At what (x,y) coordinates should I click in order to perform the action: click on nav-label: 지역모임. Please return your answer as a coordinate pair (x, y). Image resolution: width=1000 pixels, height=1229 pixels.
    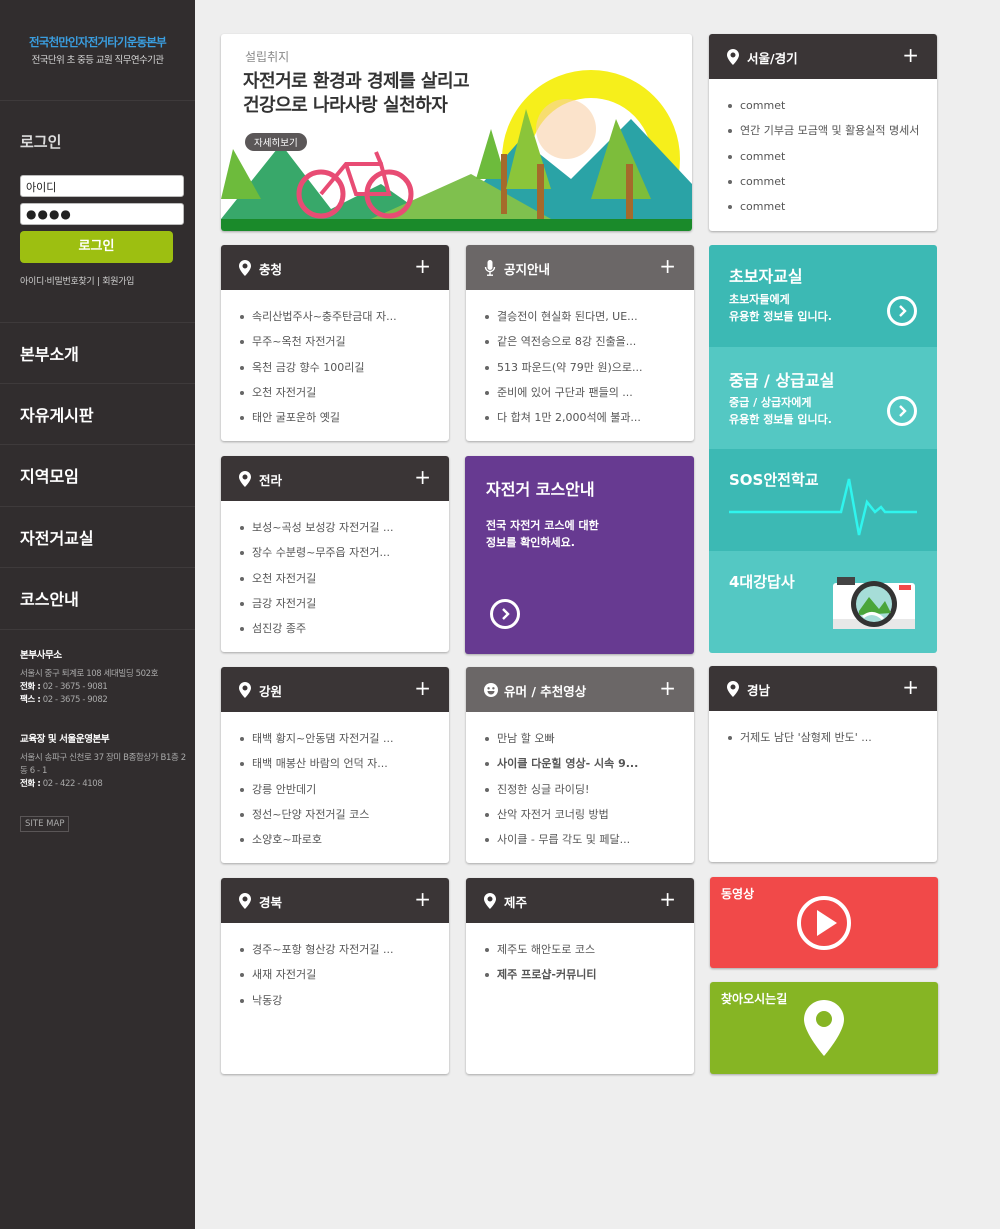
    Looking at the image, I should click on (49, 476).